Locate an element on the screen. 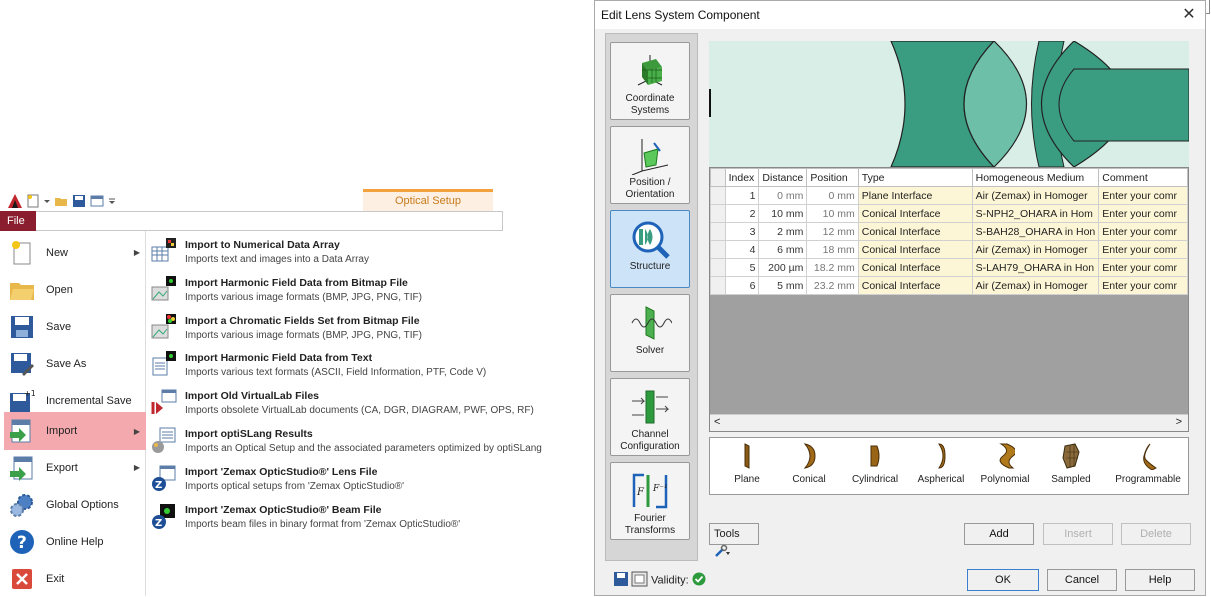  plane-interface-icon is located at coordinates (747, 456).